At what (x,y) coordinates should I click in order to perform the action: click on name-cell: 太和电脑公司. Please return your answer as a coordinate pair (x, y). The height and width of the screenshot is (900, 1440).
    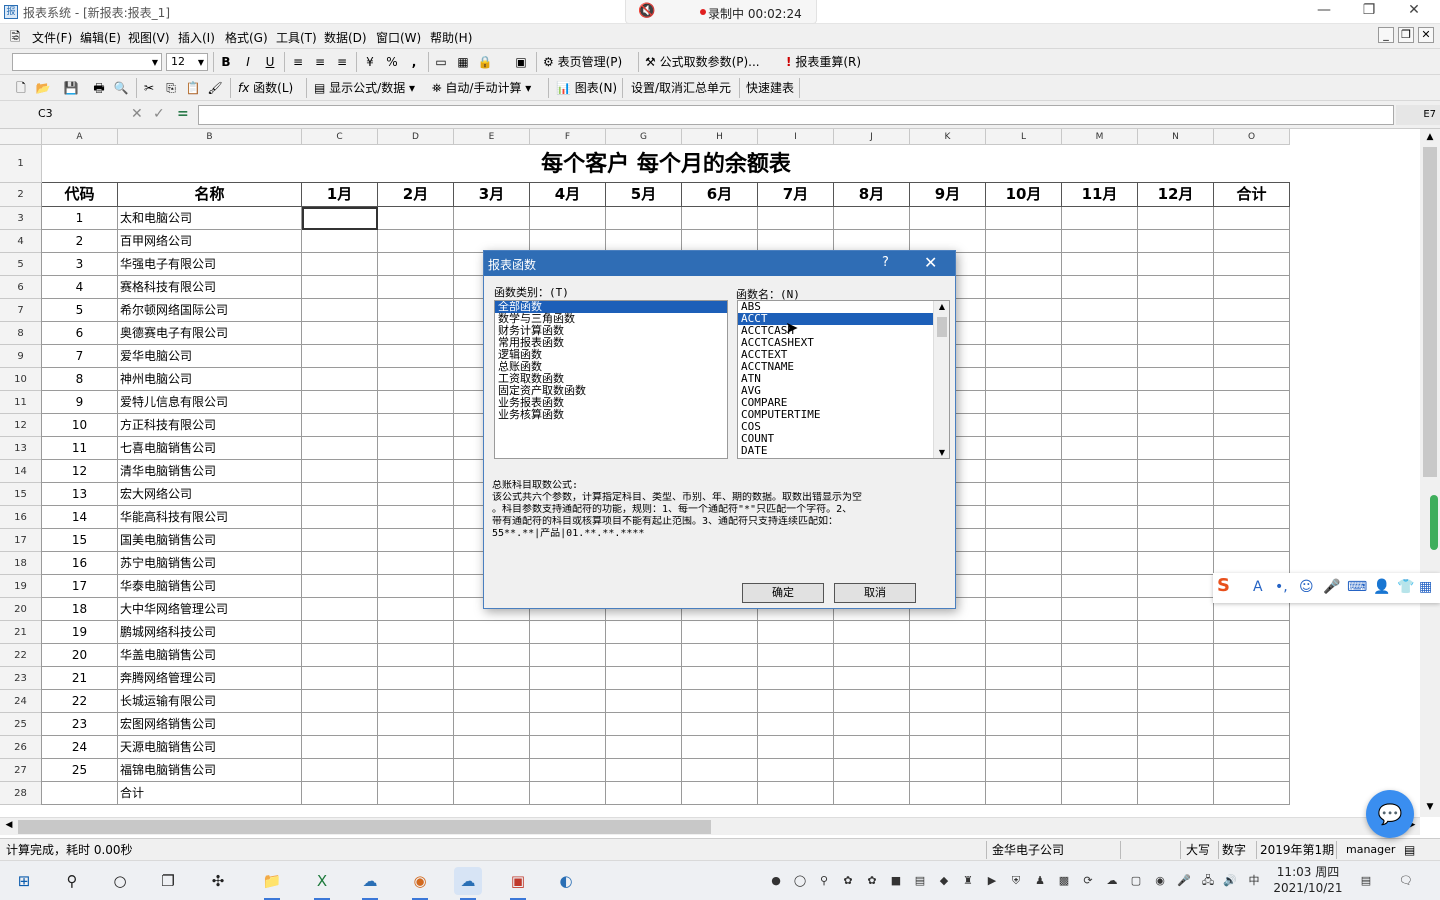
    Looking at the image, I should click on (210, 218).